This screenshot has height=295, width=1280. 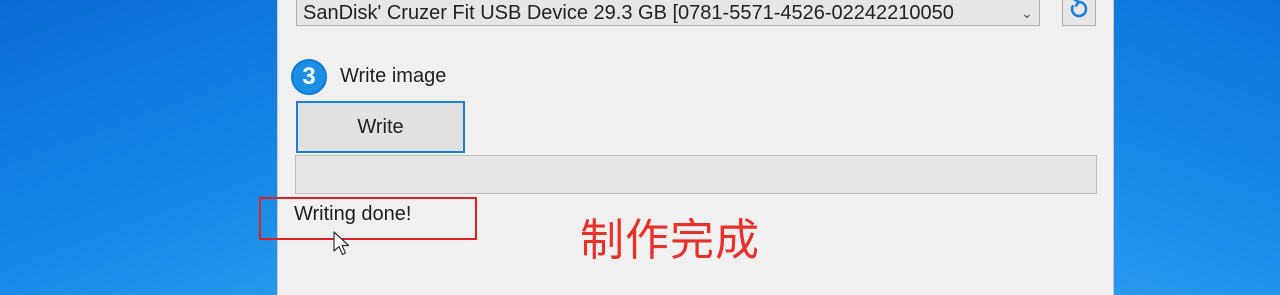 What do you see at coordinates (393, 76) in the screenshot?
I see `step-title: Write image` at bounding box center [393, 76].